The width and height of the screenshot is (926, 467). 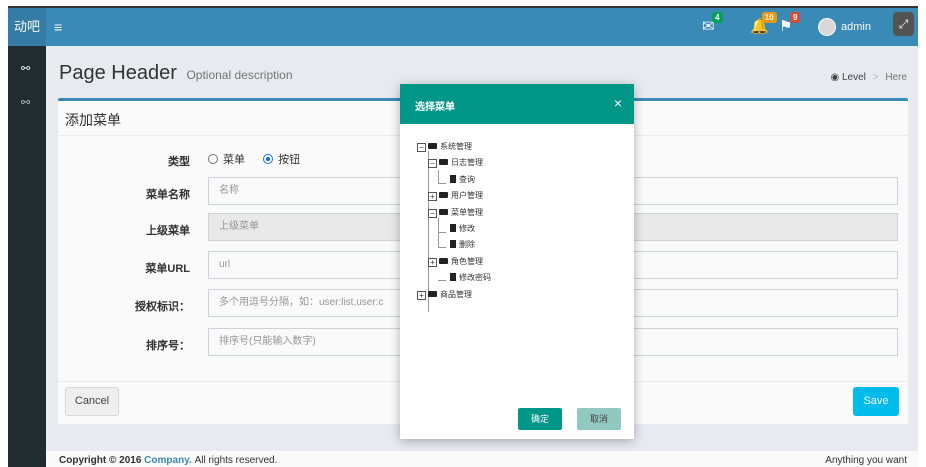 What do you see at coordinates (599, 419) in the screenshot?
I see `dialog-cancel-button: 取消` at bounding box center [599, 419].